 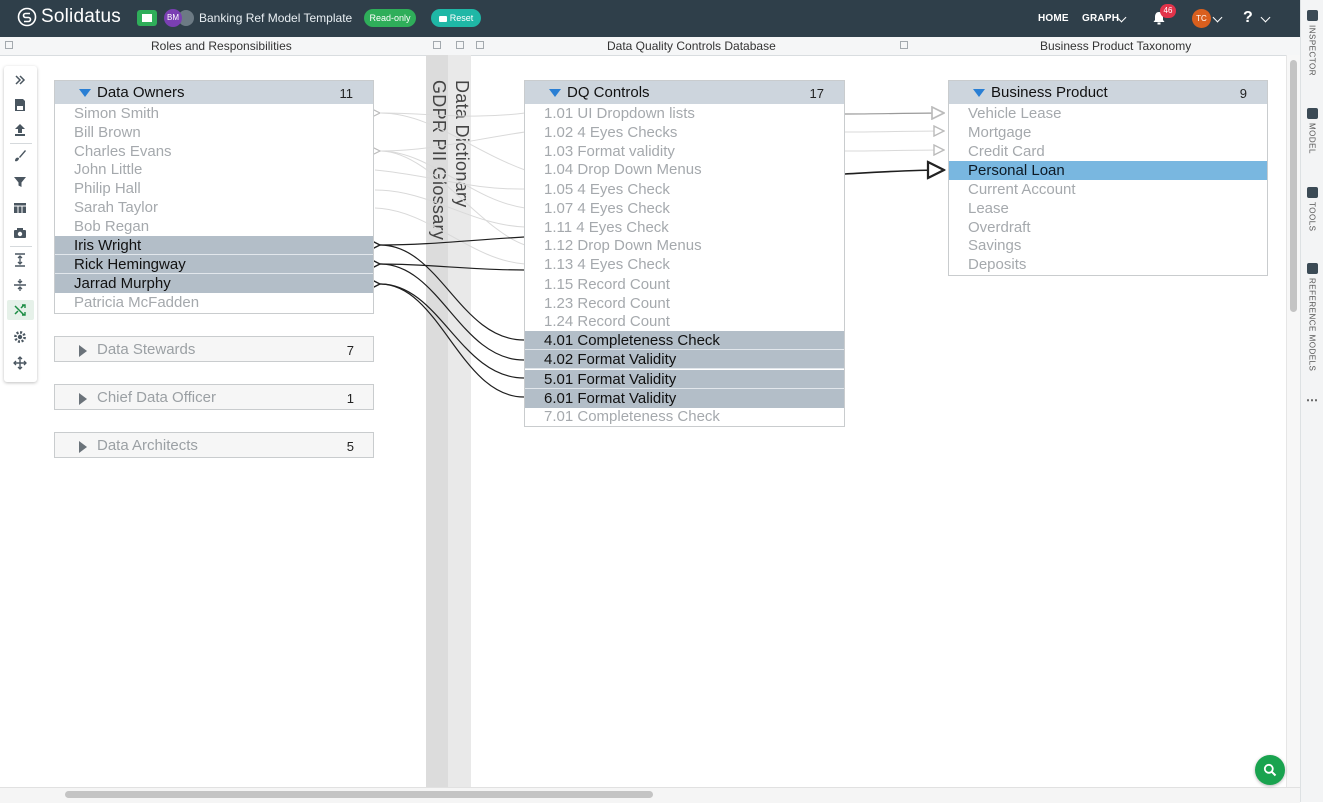 What do you see at coordinates (20, 130) in the screenshot?
I see `upload-icon` at bounding box center [20, 130].